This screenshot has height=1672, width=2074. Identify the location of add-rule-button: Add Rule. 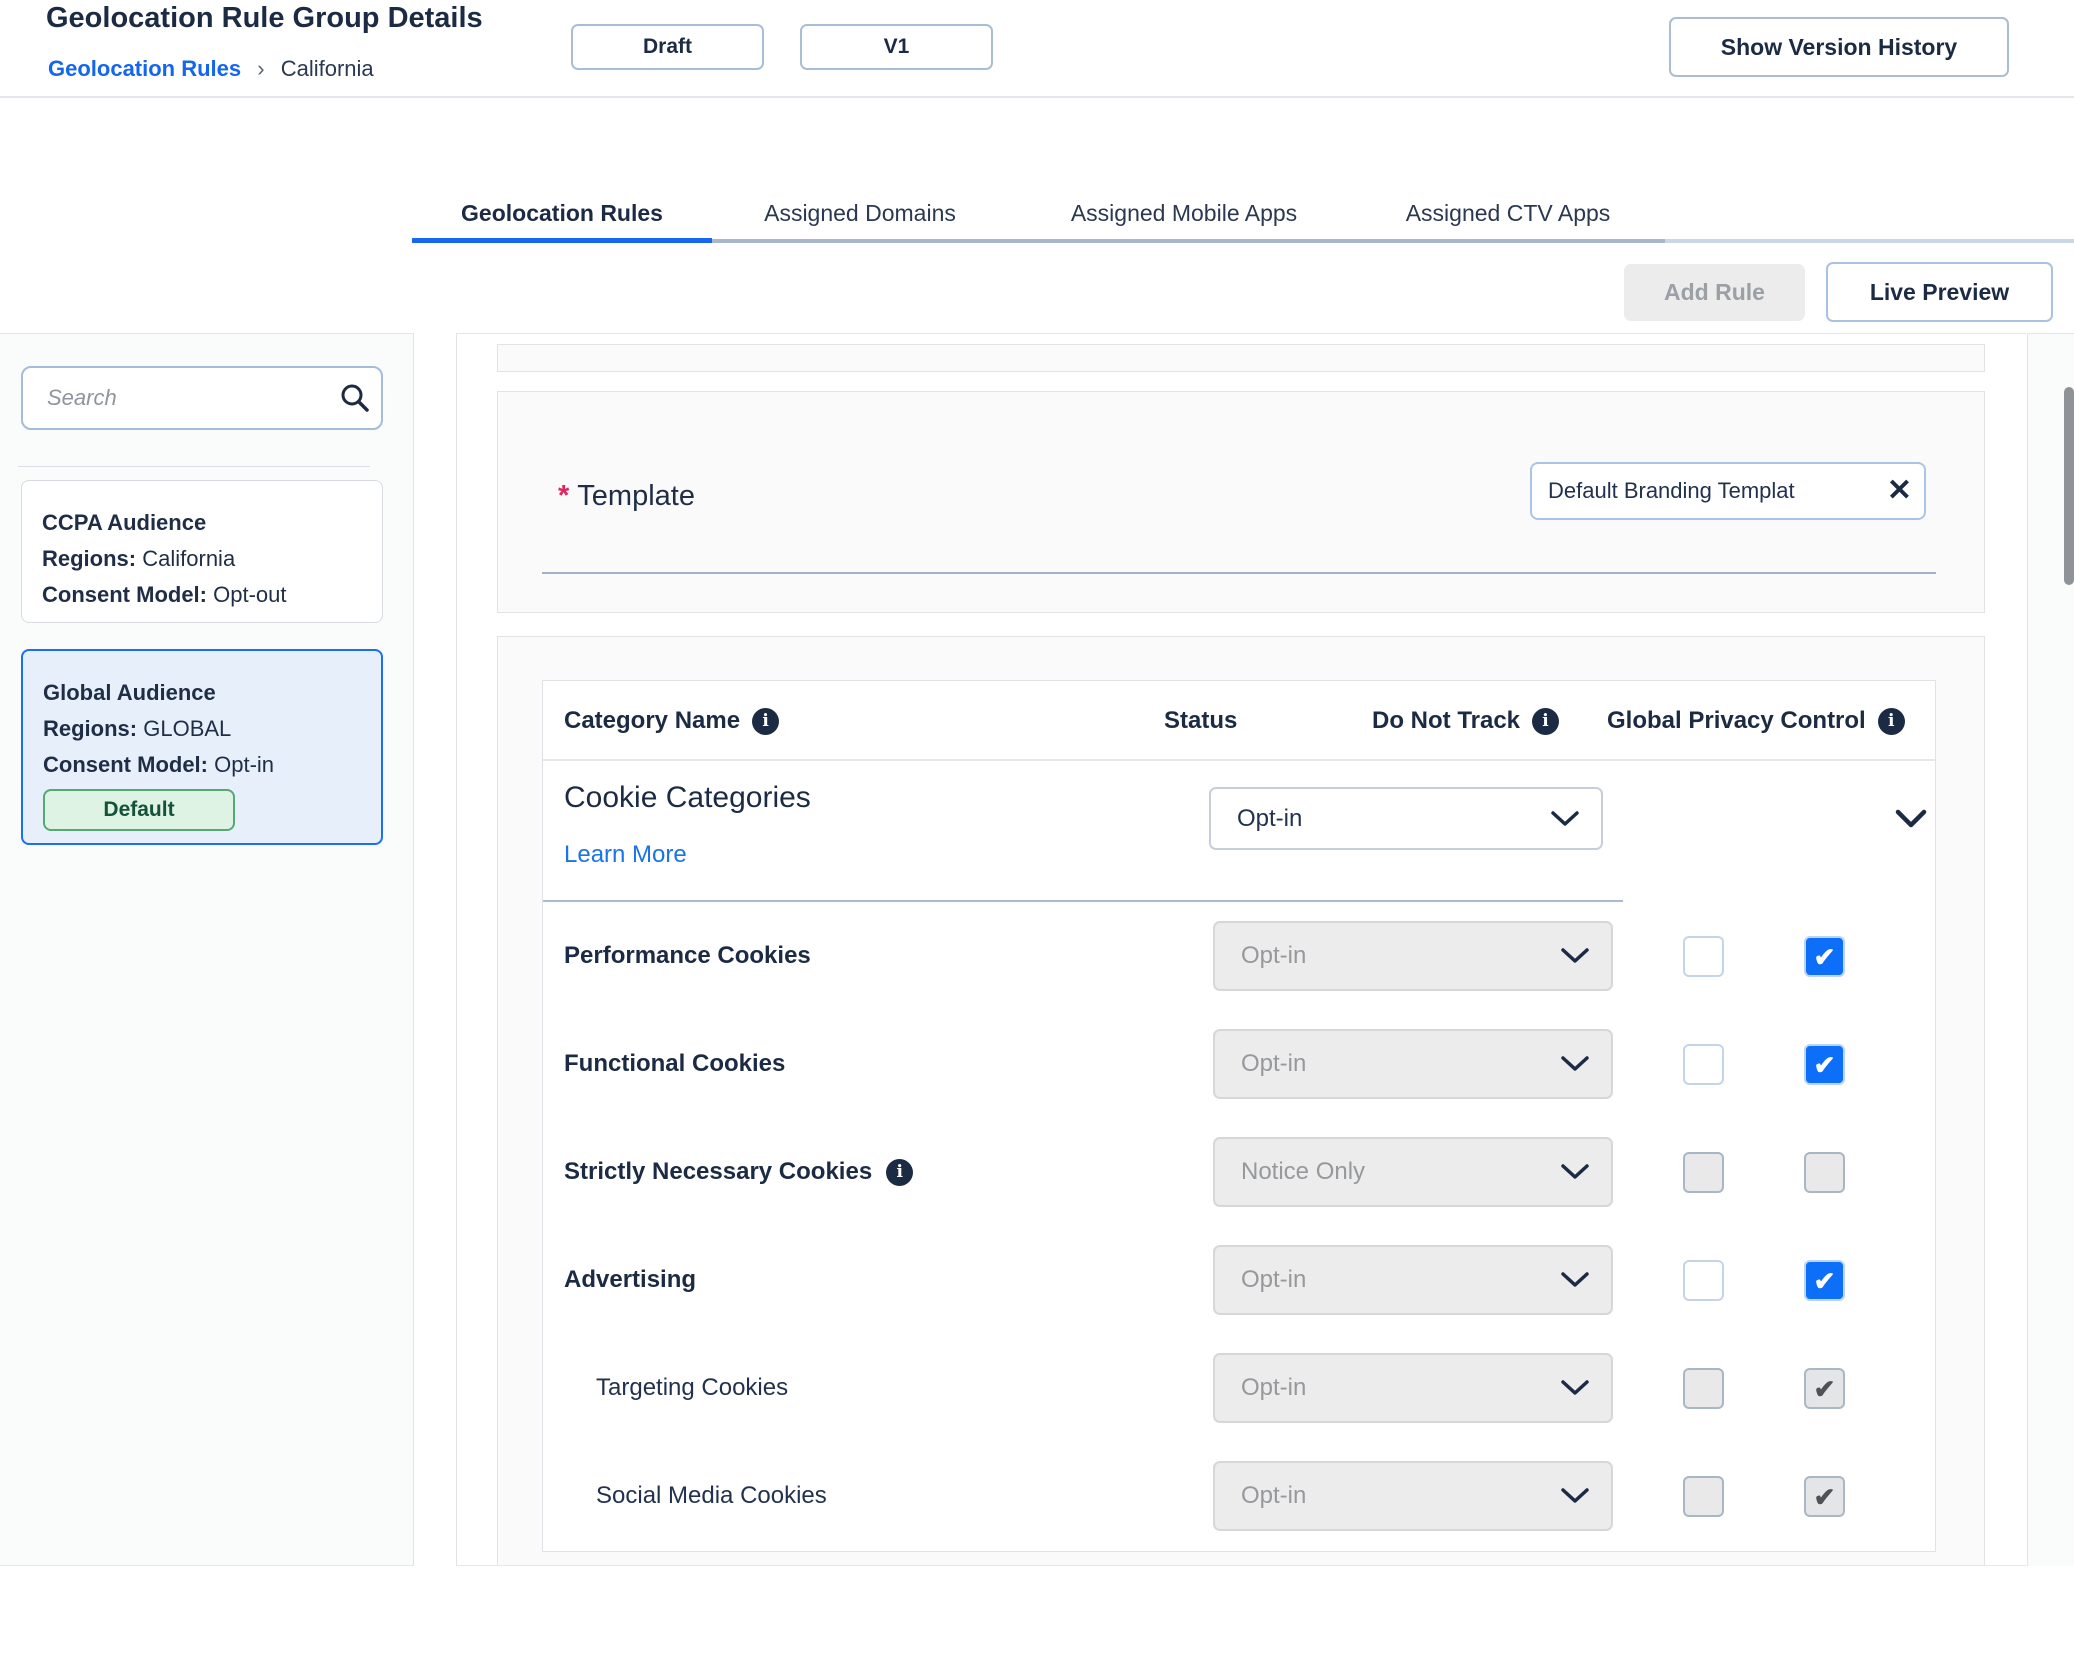
(1714, 292).